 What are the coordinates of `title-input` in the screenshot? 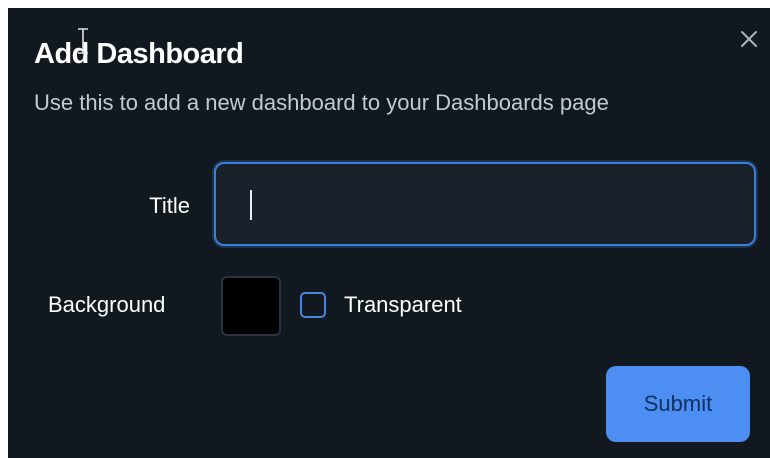 It's located at (485, 204).